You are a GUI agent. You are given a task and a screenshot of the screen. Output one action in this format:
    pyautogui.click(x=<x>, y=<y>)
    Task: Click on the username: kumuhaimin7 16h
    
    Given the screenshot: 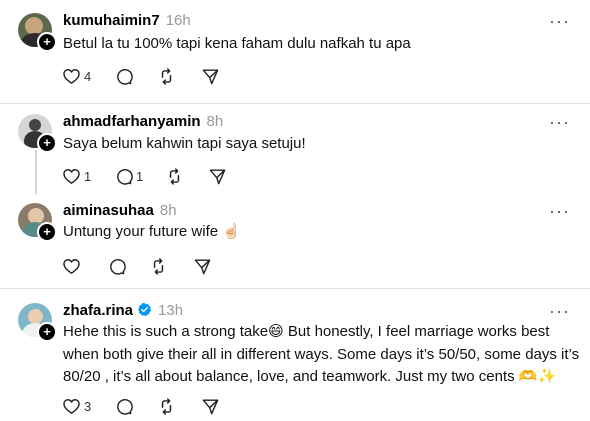 What is the action you would take?
    pyautogui.click(x=127, y=20)
    